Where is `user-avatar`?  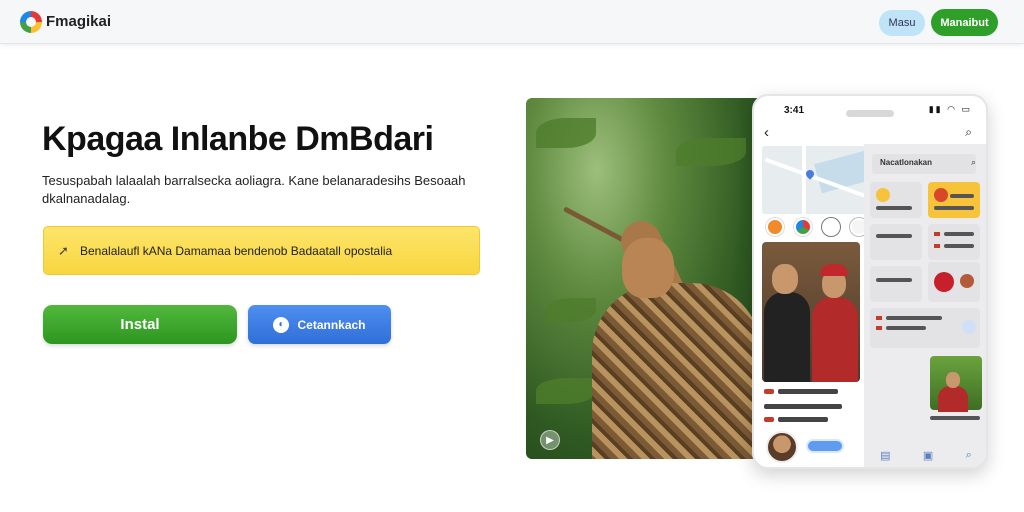 user-avatar is located at coordinates (782, 447).